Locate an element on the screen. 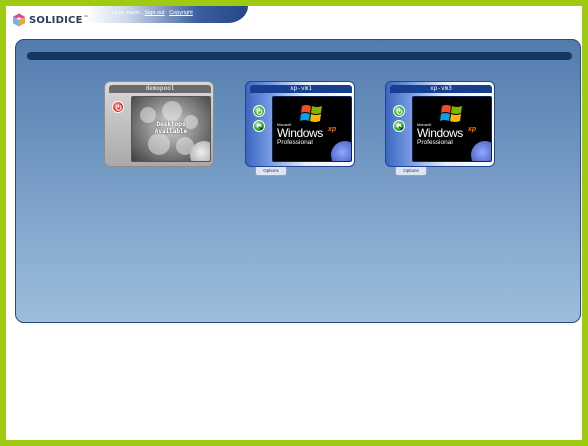  tile-card: xp-vm3 Microsoft Windows xp Professional is located at coordinates (440, 124).